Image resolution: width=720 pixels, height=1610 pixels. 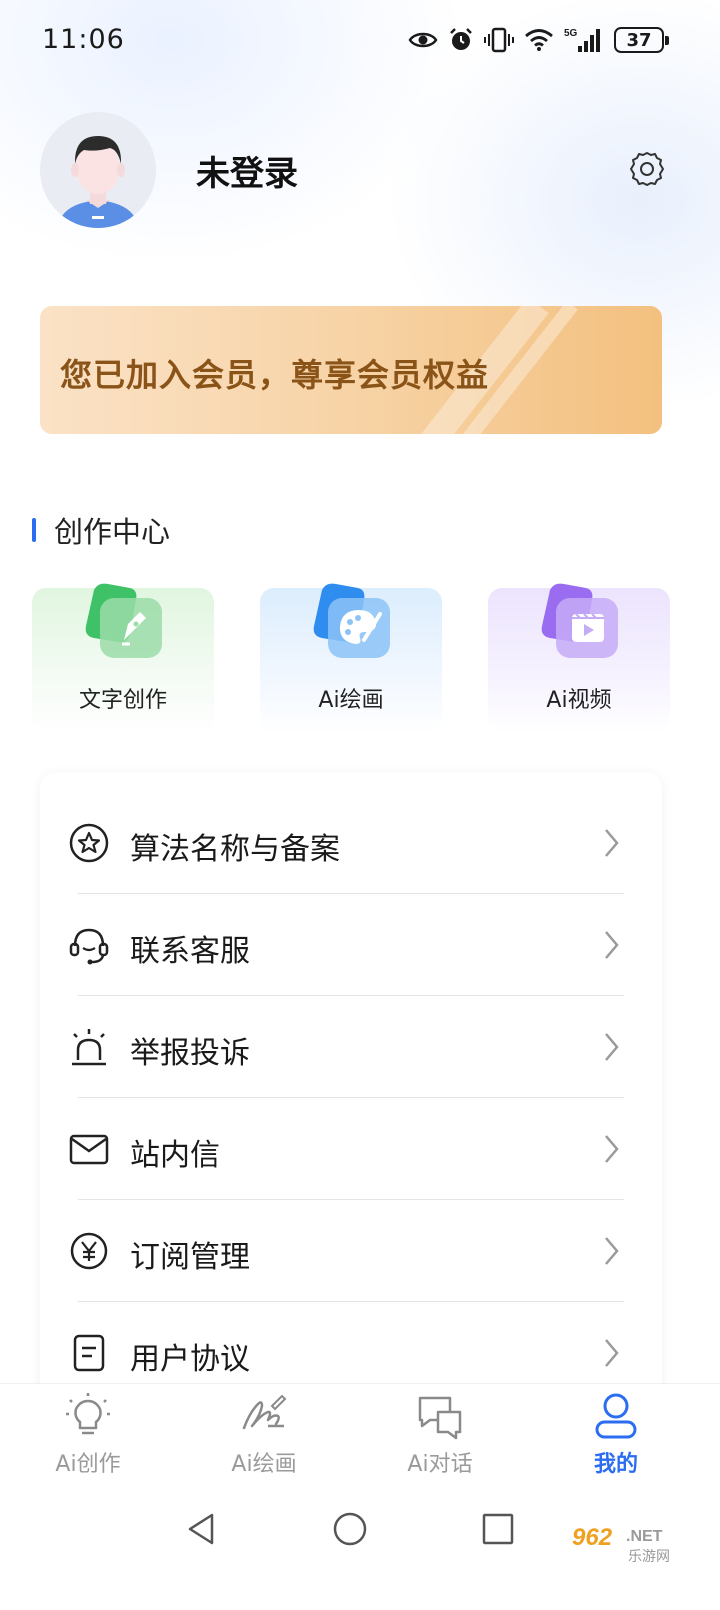 I want to click on menu-item-label: 站内信, so click(x=175, y=1155).